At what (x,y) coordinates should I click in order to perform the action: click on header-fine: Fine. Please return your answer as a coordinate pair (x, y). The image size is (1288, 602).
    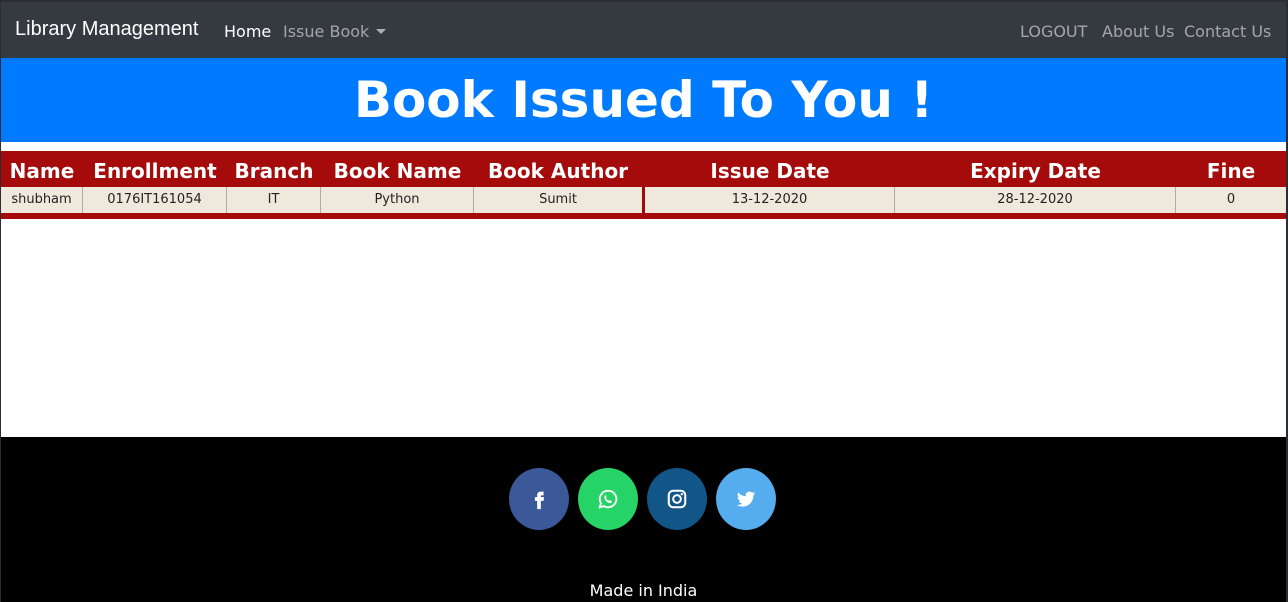
    Looking at the image, I should click on (1231, 171).